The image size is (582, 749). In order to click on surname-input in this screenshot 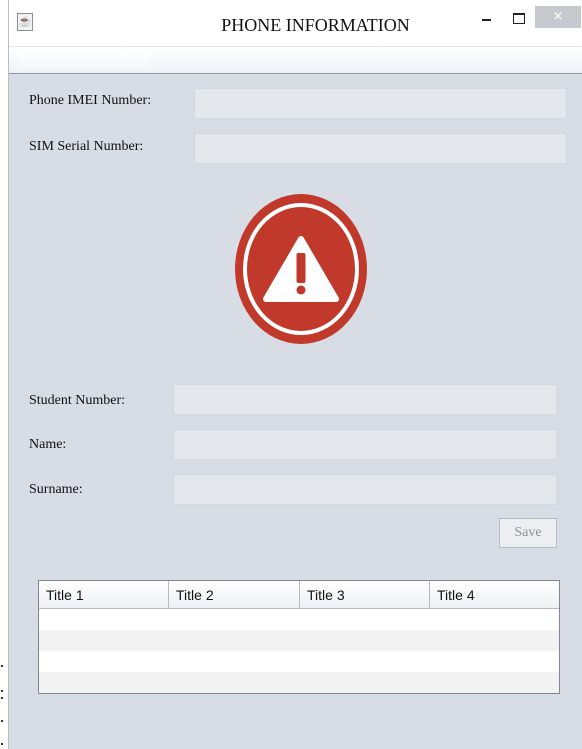, I will do `click(365, 489)`.